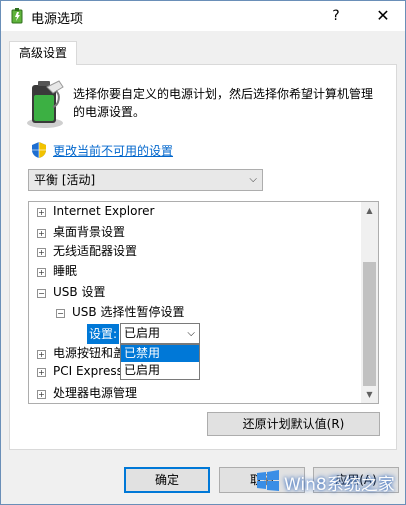 This screenshot has height=505, width=406. What do you see at coordinates (160, 370) in the screenshot?
I see `dropdown-option-enabled: 已启用` at bounding box center [160, 370].